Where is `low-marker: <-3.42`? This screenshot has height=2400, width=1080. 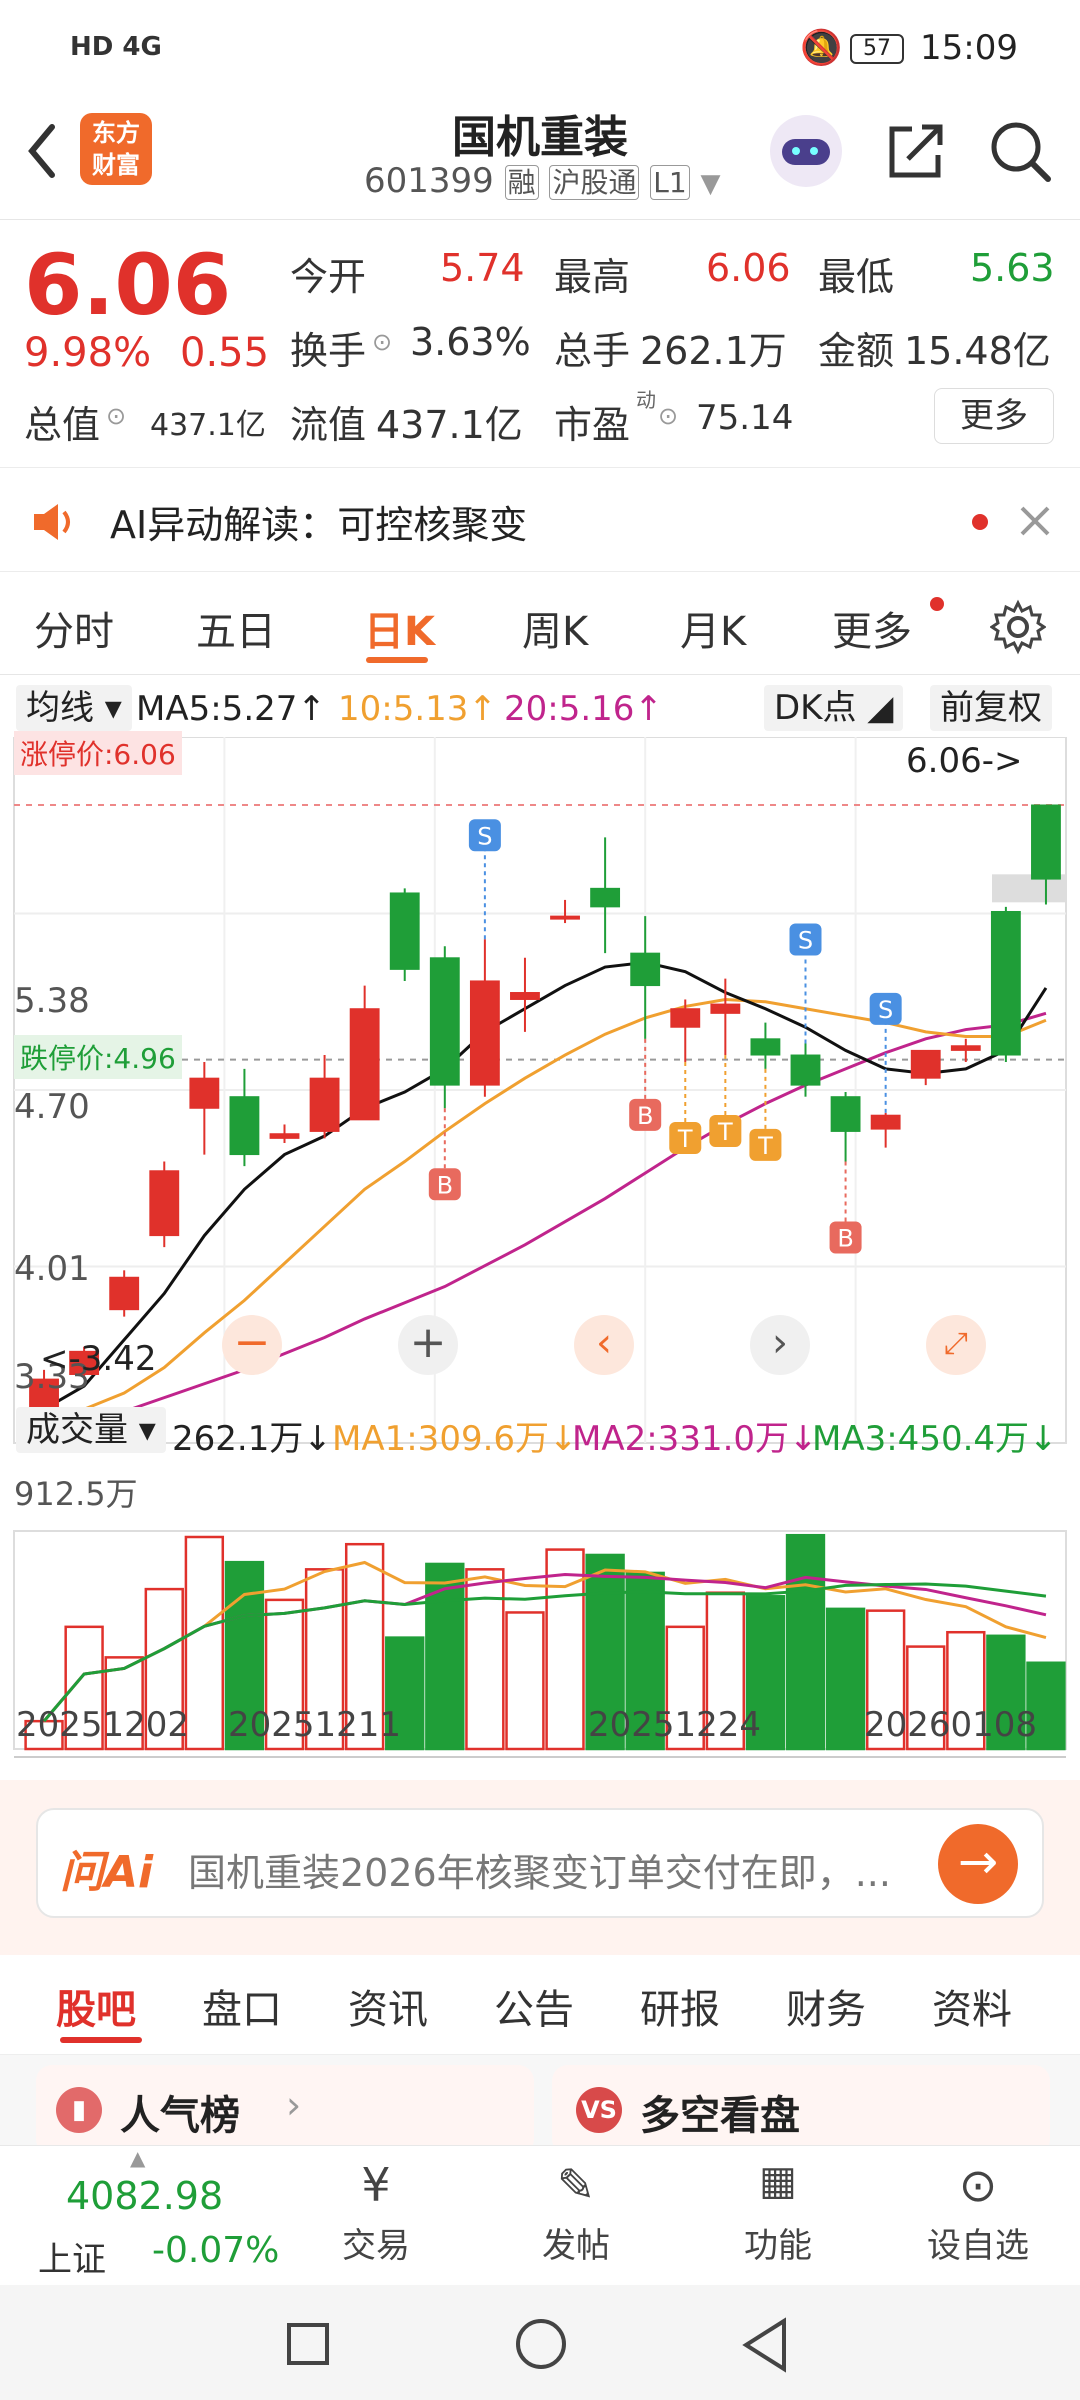
low-marker: <-3.42 is located at coordinates (98, 1359).